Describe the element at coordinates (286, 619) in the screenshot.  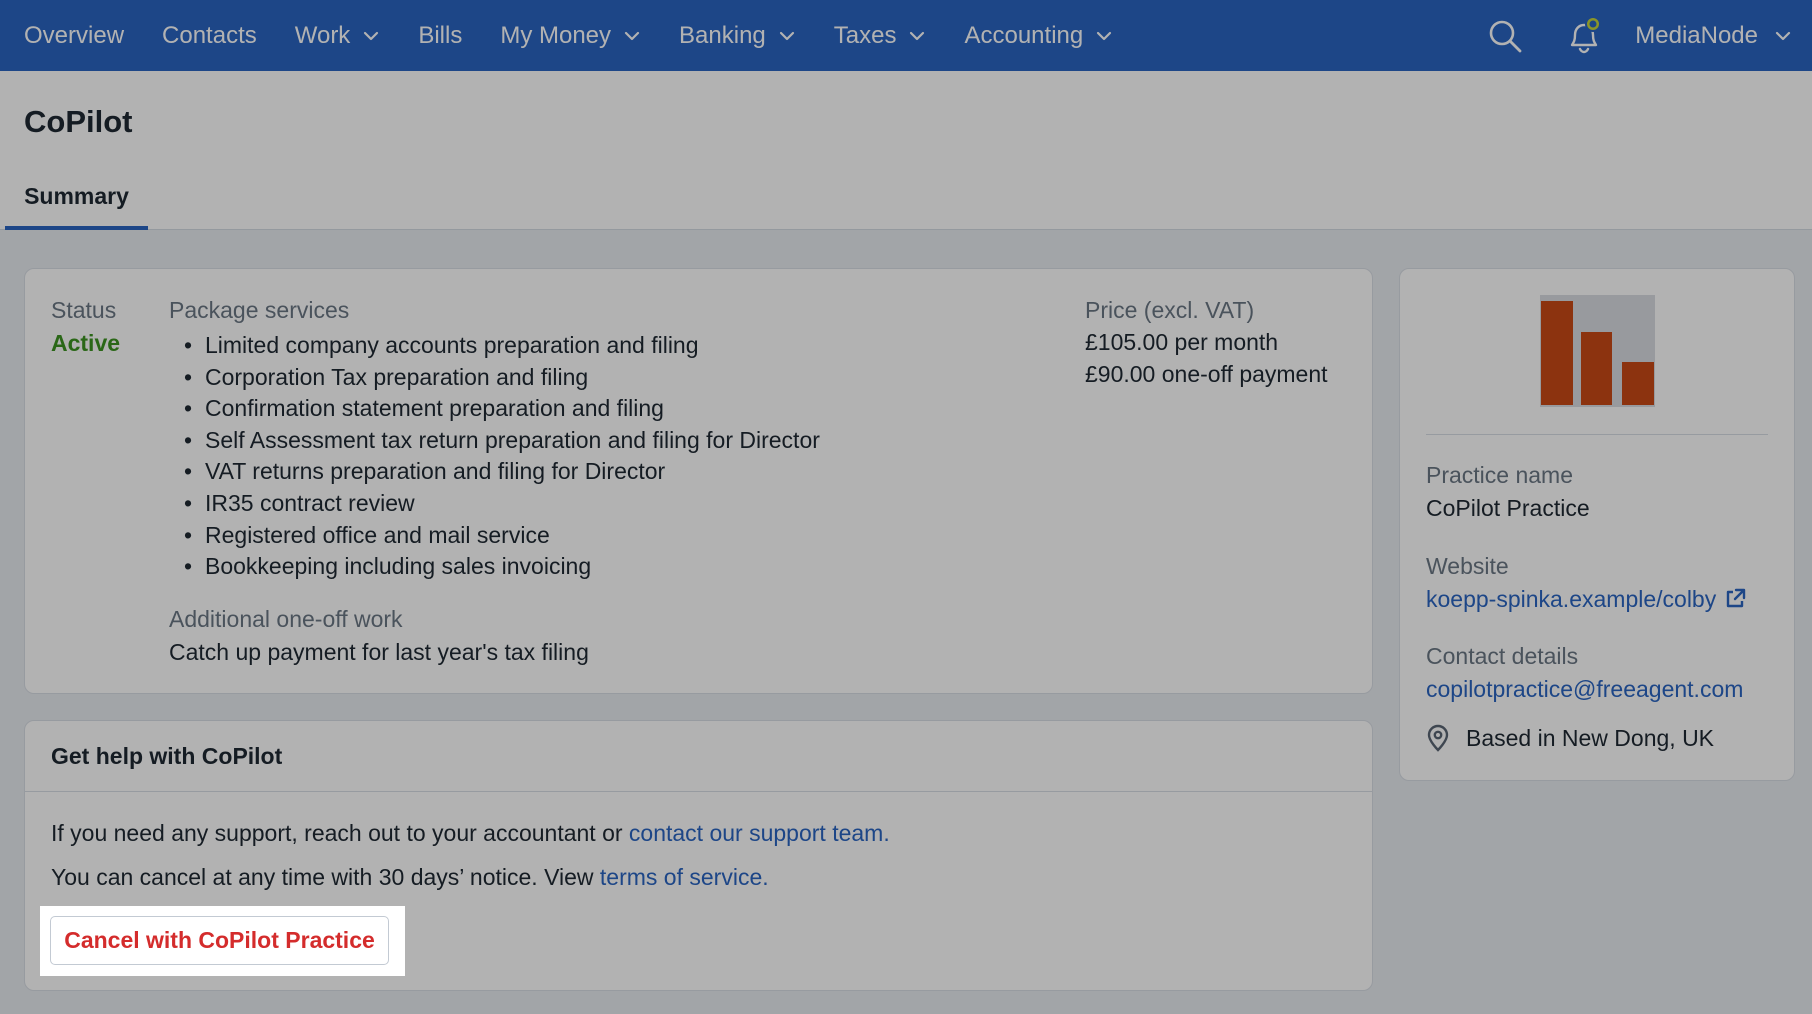
I see `additional-label: Additional one-off work` at that location.